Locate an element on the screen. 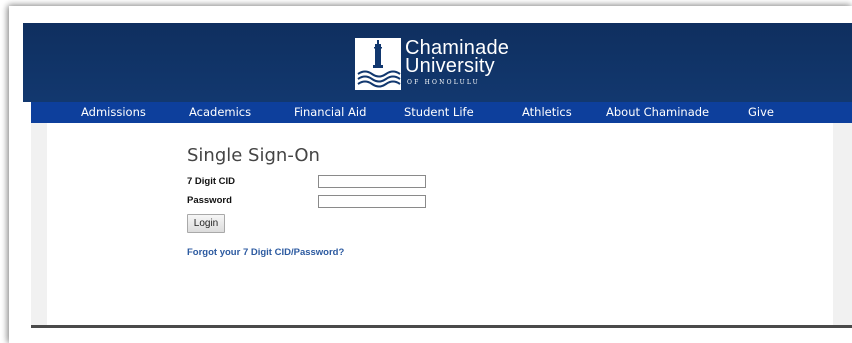 This screenshot has height=343, width=852. brand-subtitle: OF HONOLULU is located at coordinates (443, 82).